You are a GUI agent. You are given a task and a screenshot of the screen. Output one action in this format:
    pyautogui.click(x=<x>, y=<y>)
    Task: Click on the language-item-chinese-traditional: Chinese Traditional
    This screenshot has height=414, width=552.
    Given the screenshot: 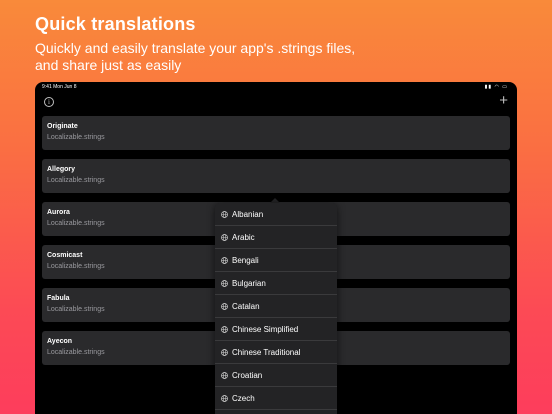 What is the action you would take?
    pyautogui.click(x=276, y=352)
    